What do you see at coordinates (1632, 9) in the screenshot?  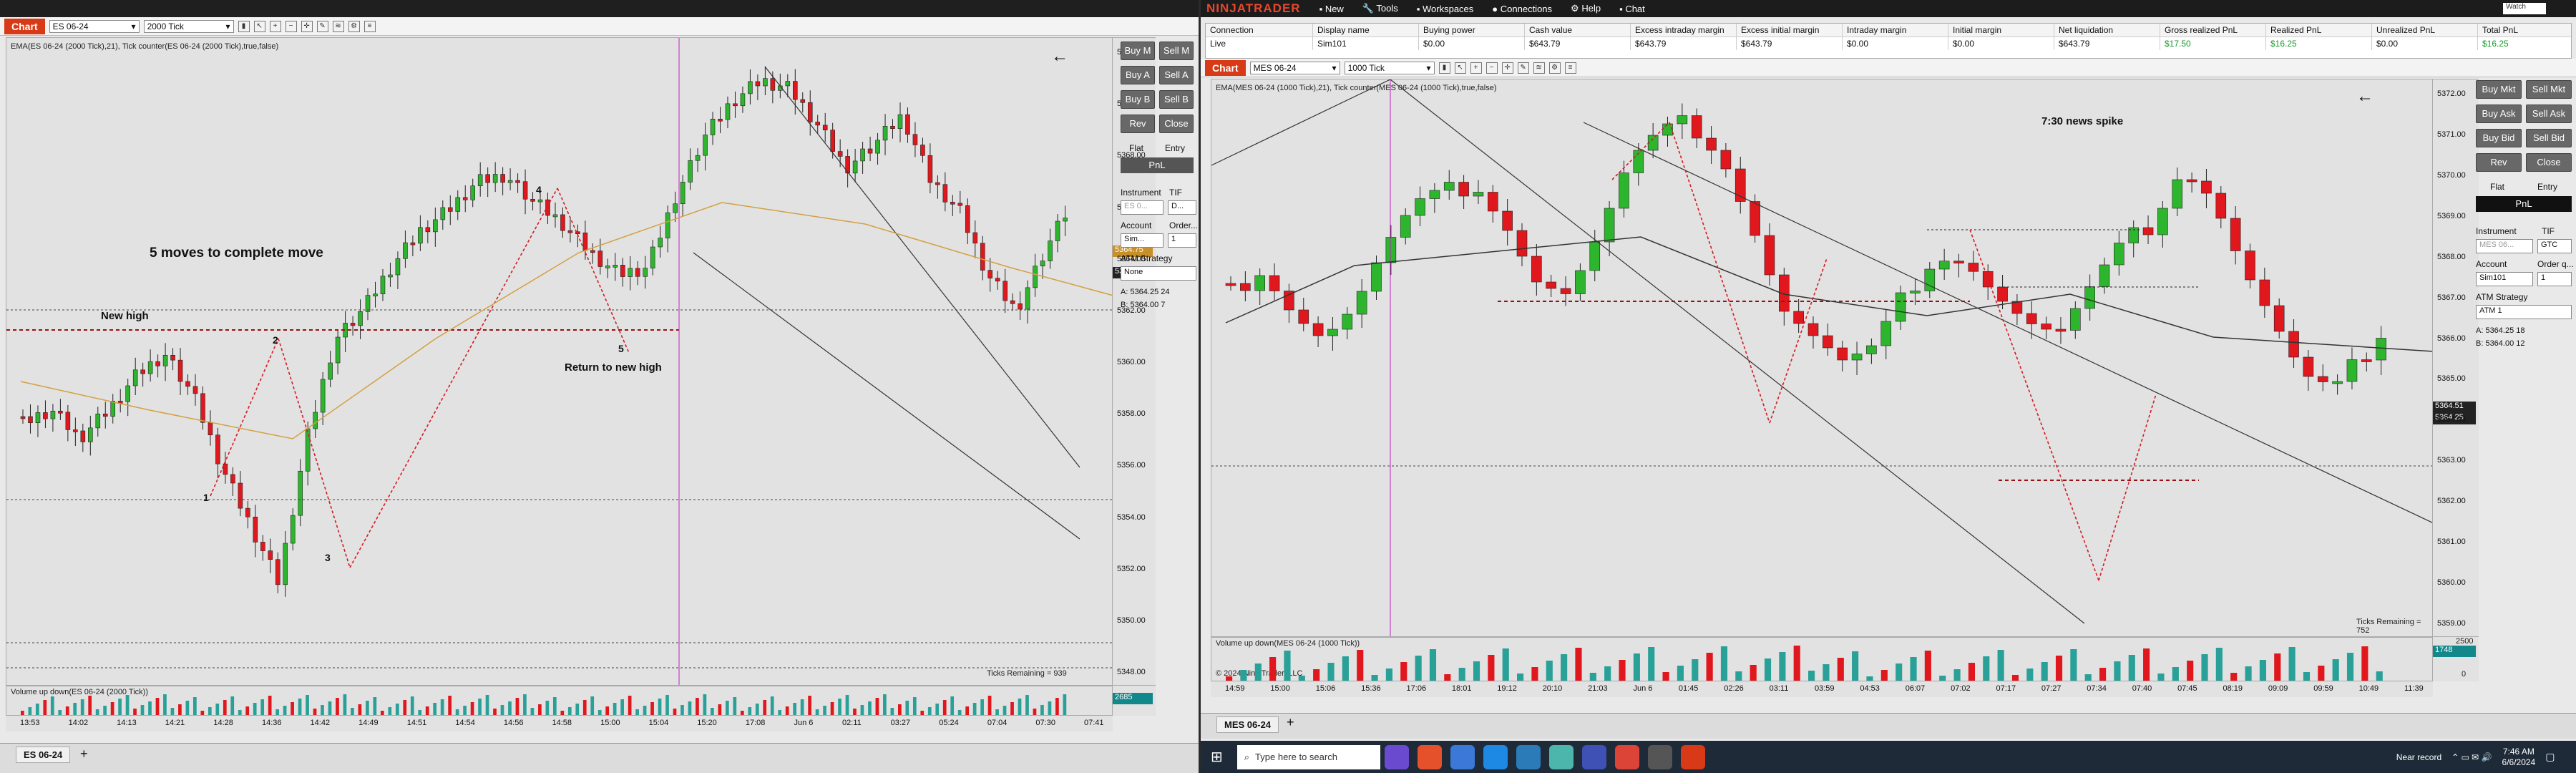 I see `menu-chat: ▪ Chat` at bounding box center [1632, 9].